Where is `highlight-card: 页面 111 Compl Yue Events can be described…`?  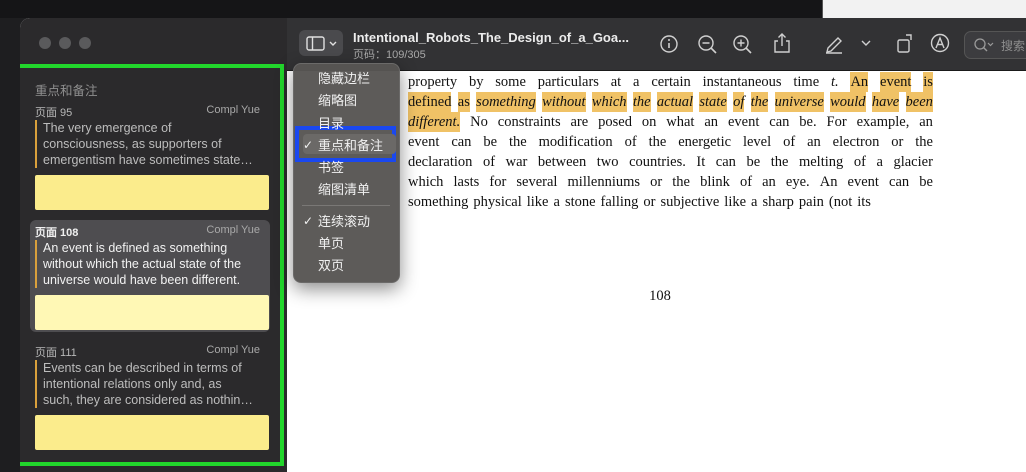 highlight-card: 页面 111 Compl Yue Events can be described… is located at coordinates (150, 396).